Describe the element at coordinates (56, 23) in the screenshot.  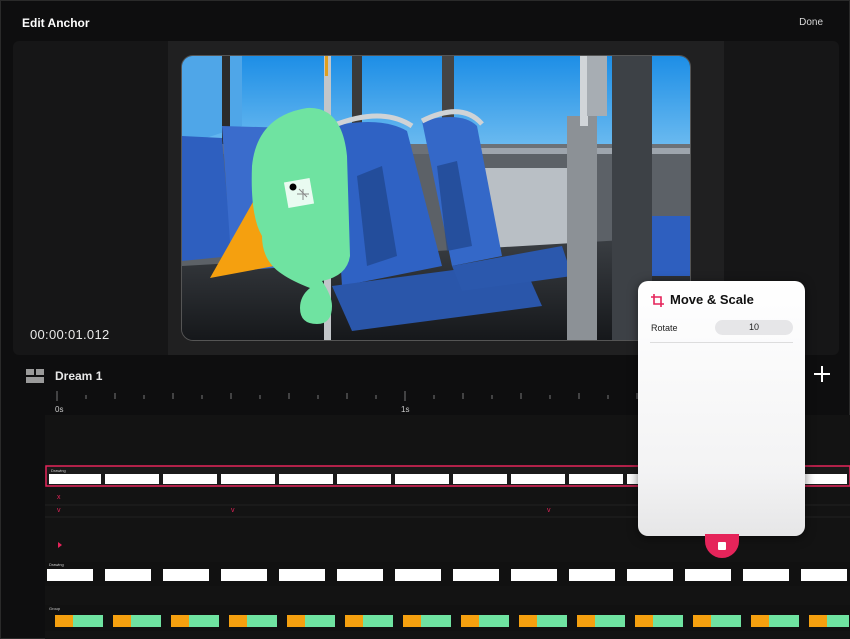
I see `page-title: Edit Anchor` at that location.